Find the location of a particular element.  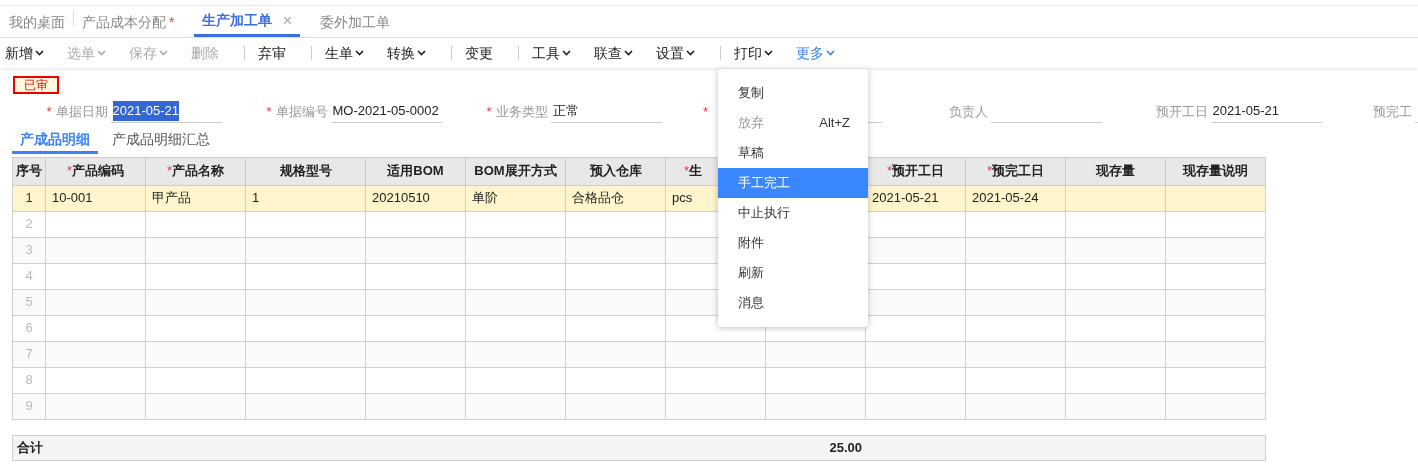

column-header: 规格型号 is located at coordinates (305, 171).